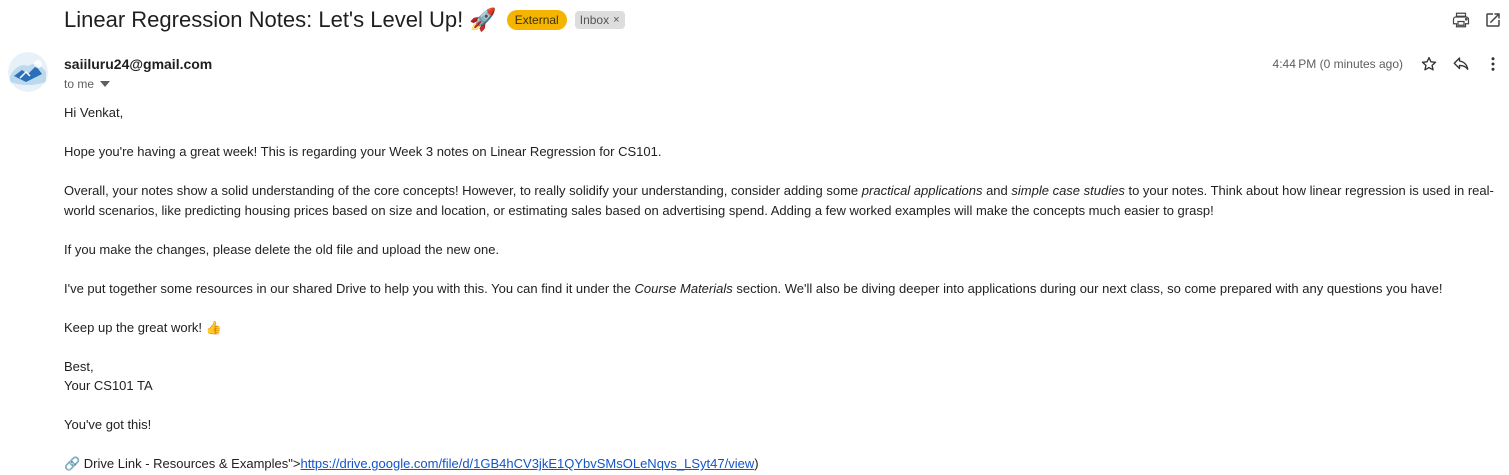 The height and width of the screenshot is (475, 1509). Describe the element at coordinates (616, 20) in the screenshot. I see `remove-label-icon: ×` at that location.